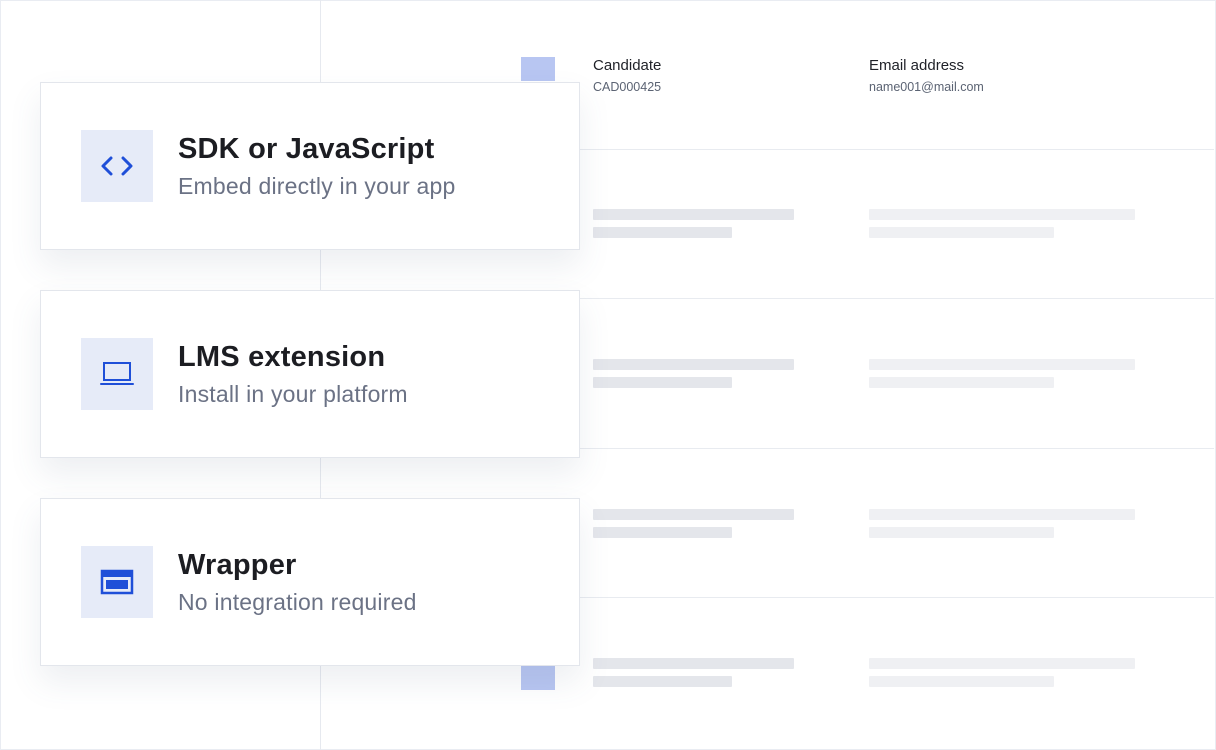 Image resolution: width=1216 pixels, height=750 pixels. I want to click on option-card-lms: LMS extension Install in your platform, so click(310, 374).